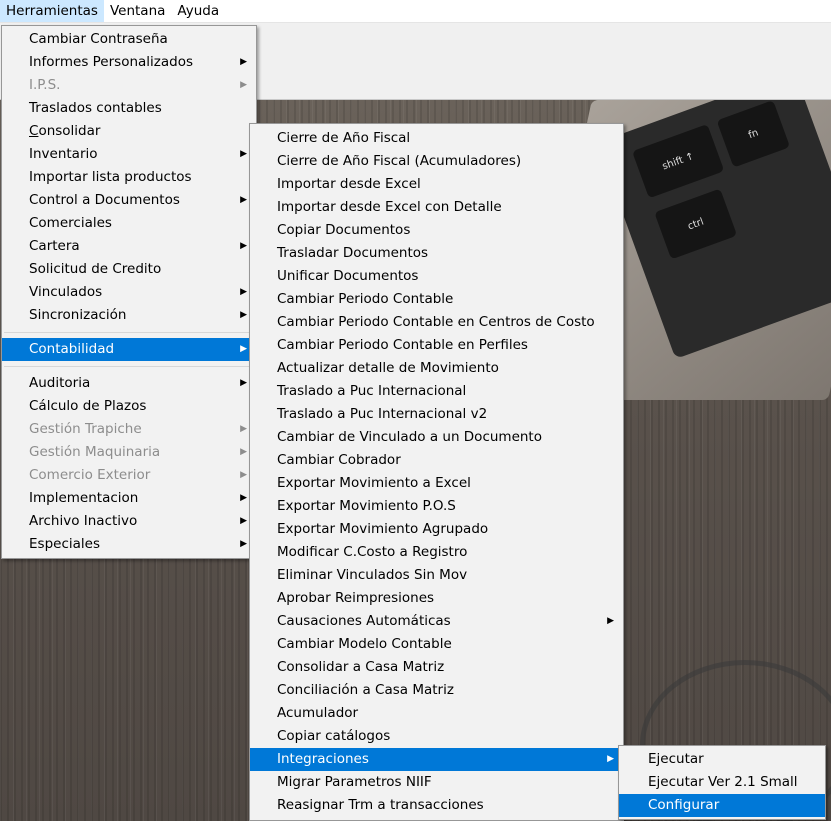 The height and width of the screenshot is (821, 831). Describe the element at coordinates (137, 11) in the screenshot. I see `menubar-ventana: Ventana` at that location.